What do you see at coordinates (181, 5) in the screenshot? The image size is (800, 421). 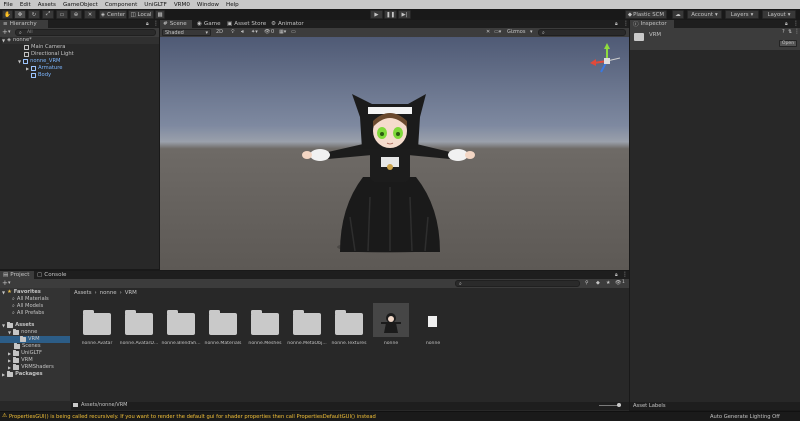 I see `menu-vrm0: VRM0` at bounding box center [181, 5].